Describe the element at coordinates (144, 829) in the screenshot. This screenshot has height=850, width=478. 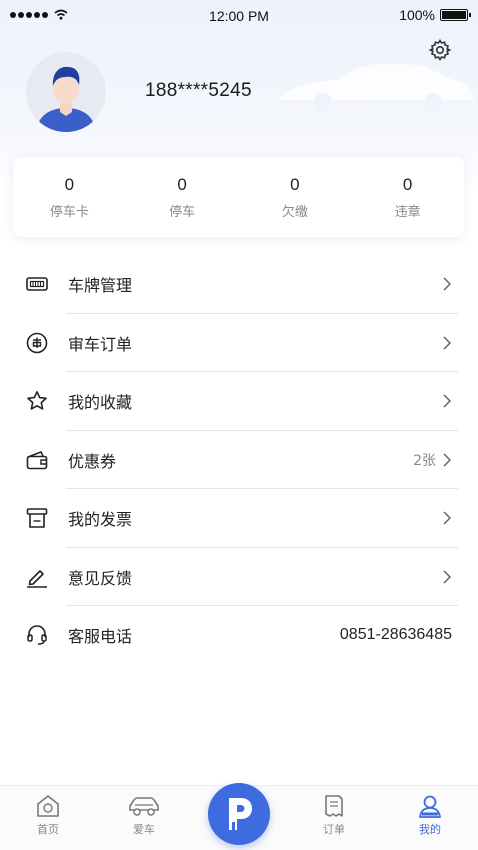
I see `tab-label: 爱车` at that location.